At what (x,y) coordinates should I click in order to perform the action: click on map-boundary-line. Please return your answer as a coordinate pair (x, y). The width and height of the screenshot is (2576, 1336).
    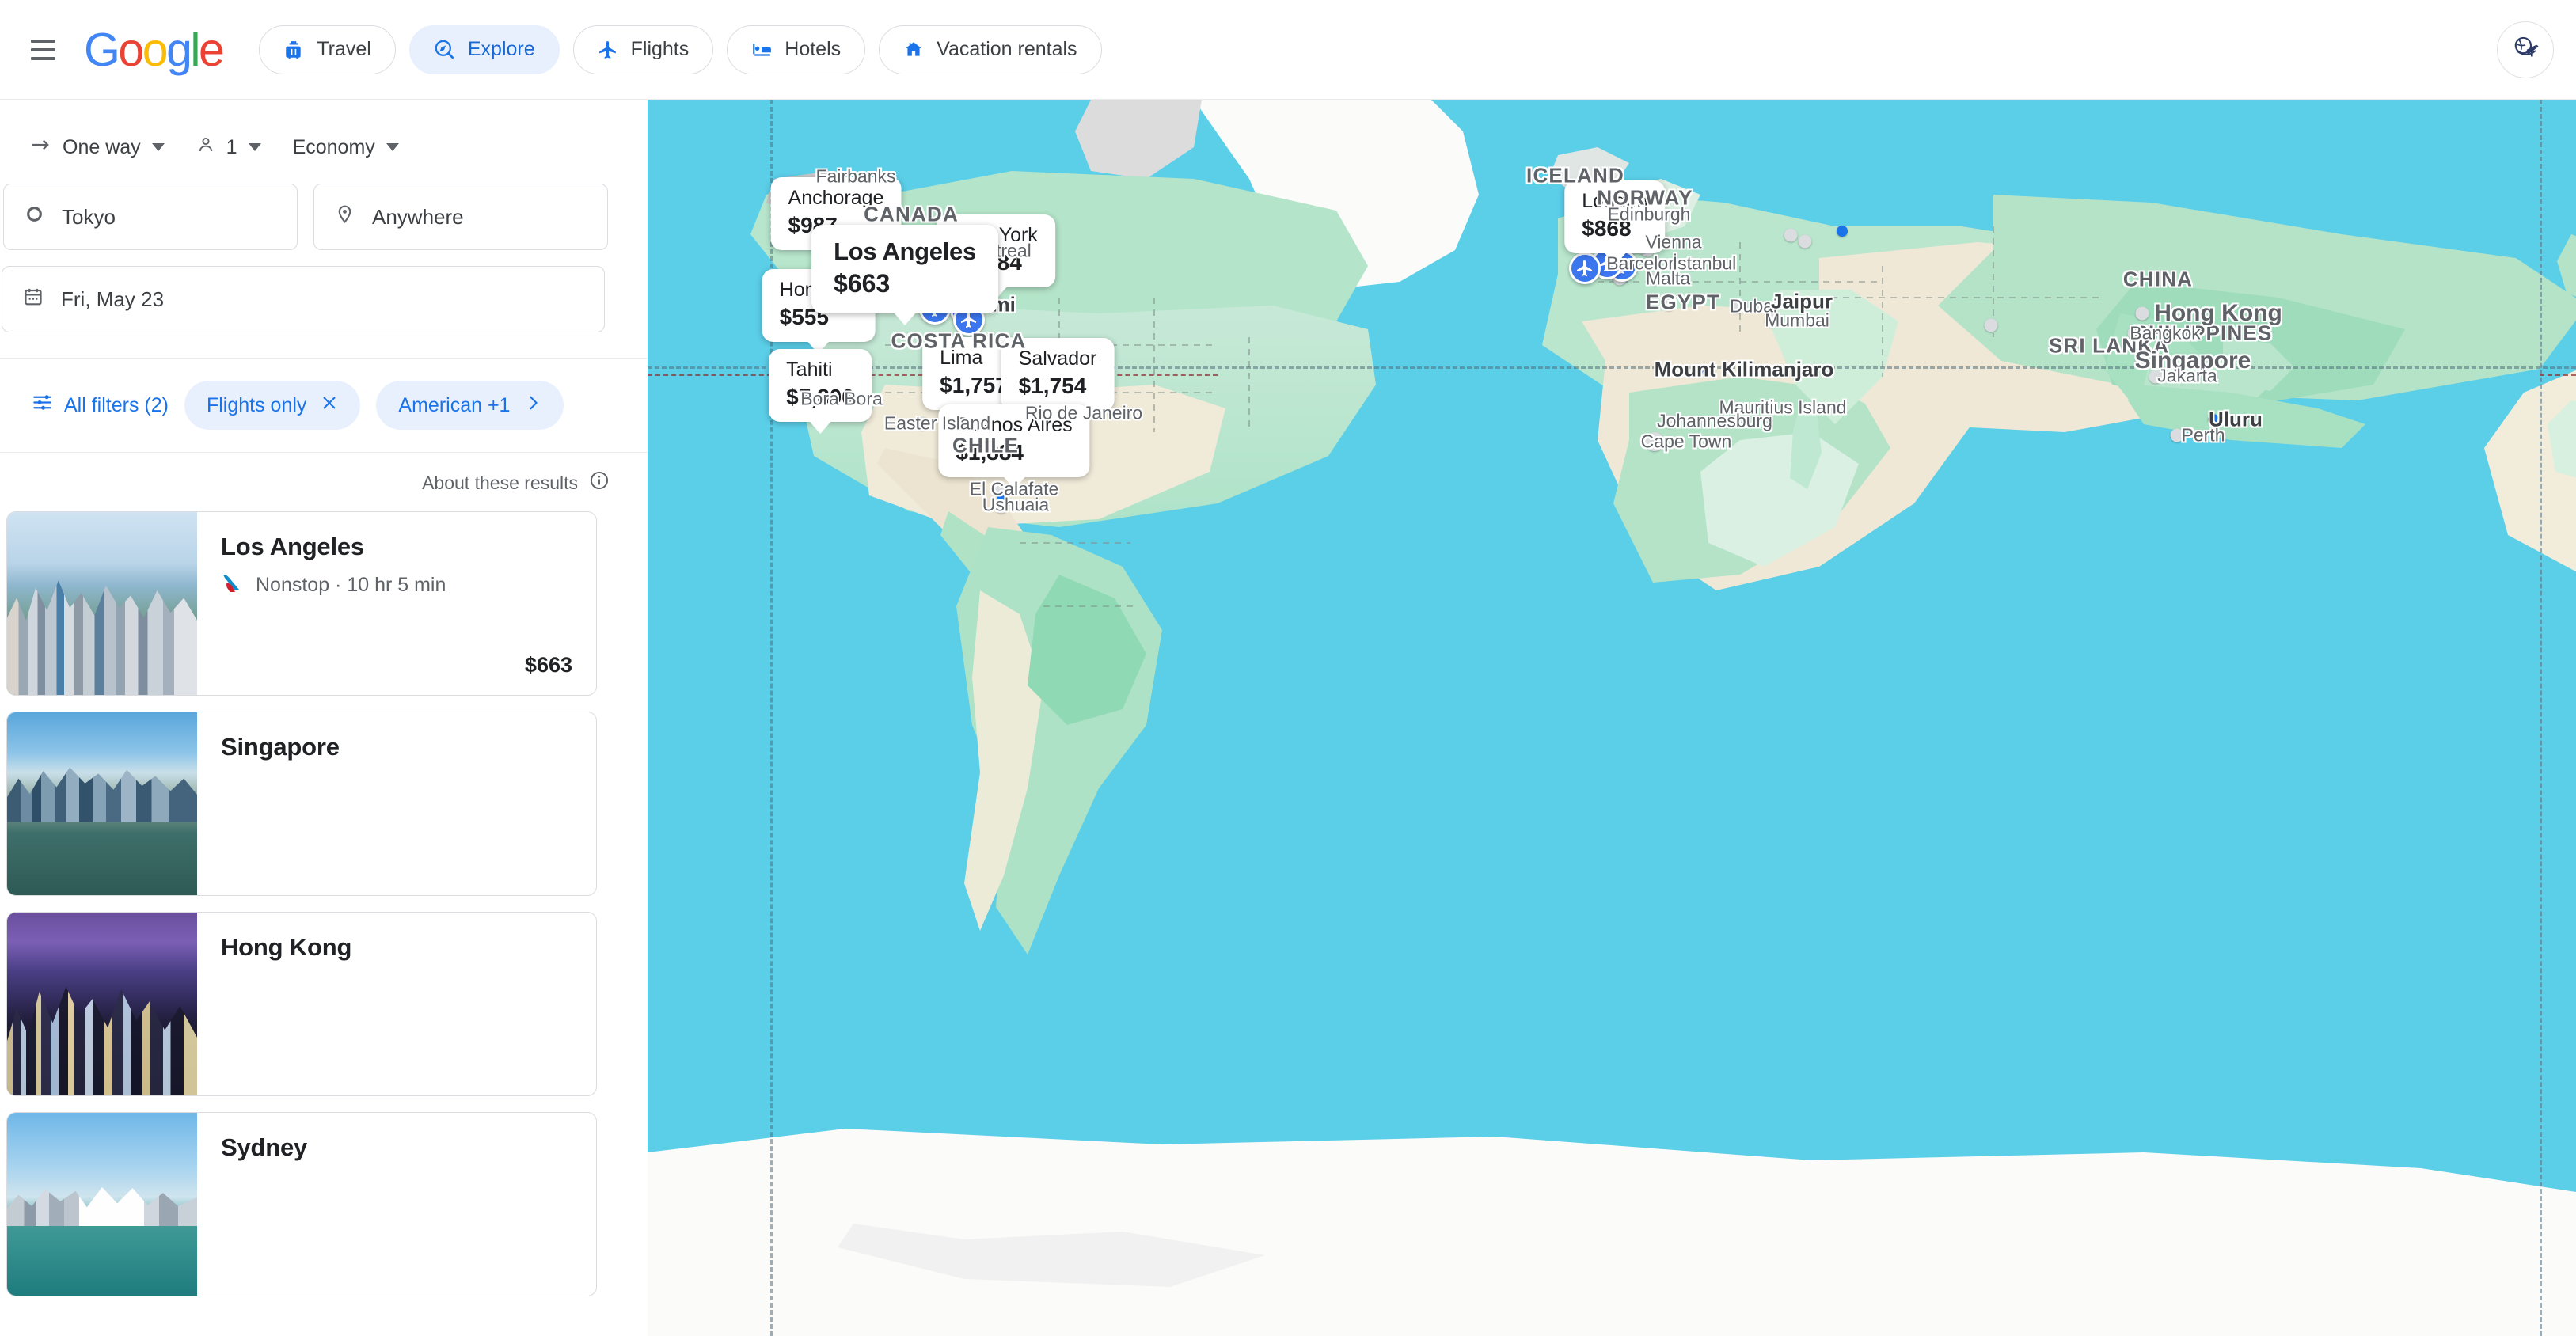
    Looking at the image, I should click on (2558, 375).